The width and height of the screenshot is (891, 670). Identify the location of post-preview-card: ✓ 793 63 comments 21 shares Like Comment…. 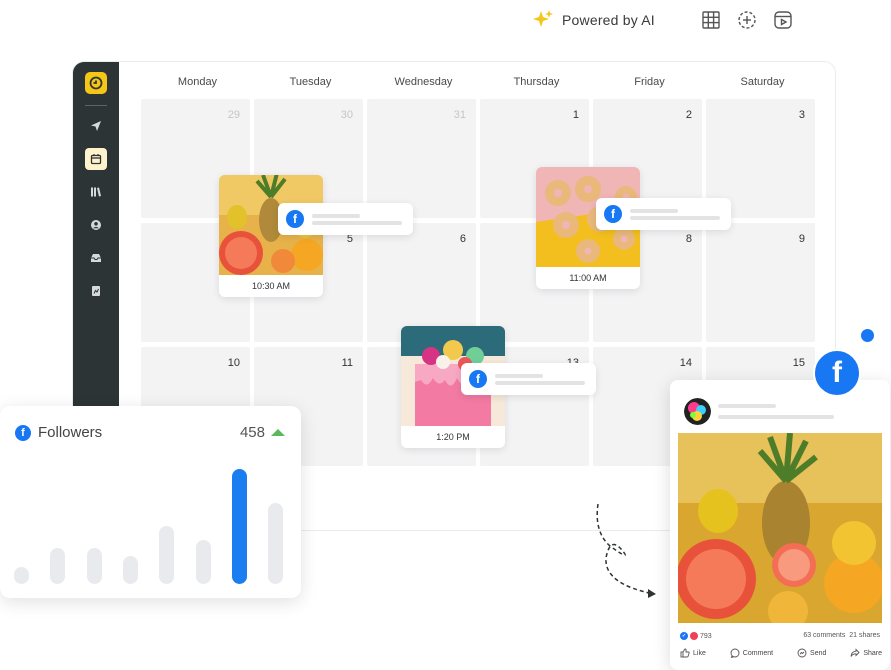
(780, 525).